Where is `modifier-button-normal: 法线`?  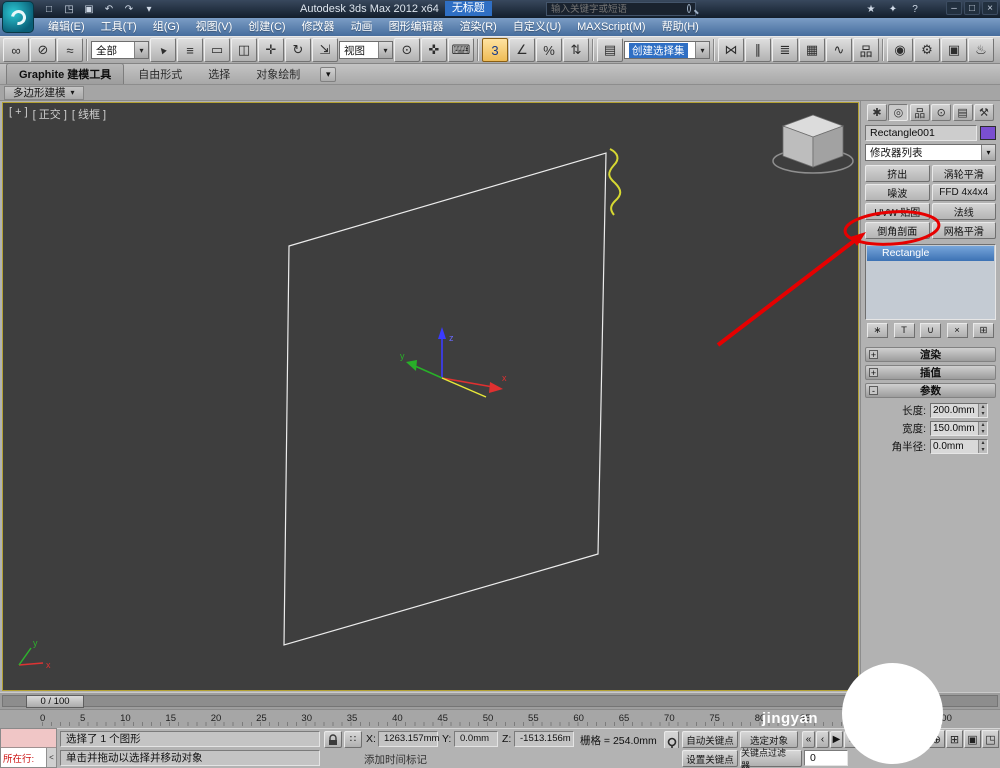
modifier-button-normal: 法线 is located at coordinates (963, 211).